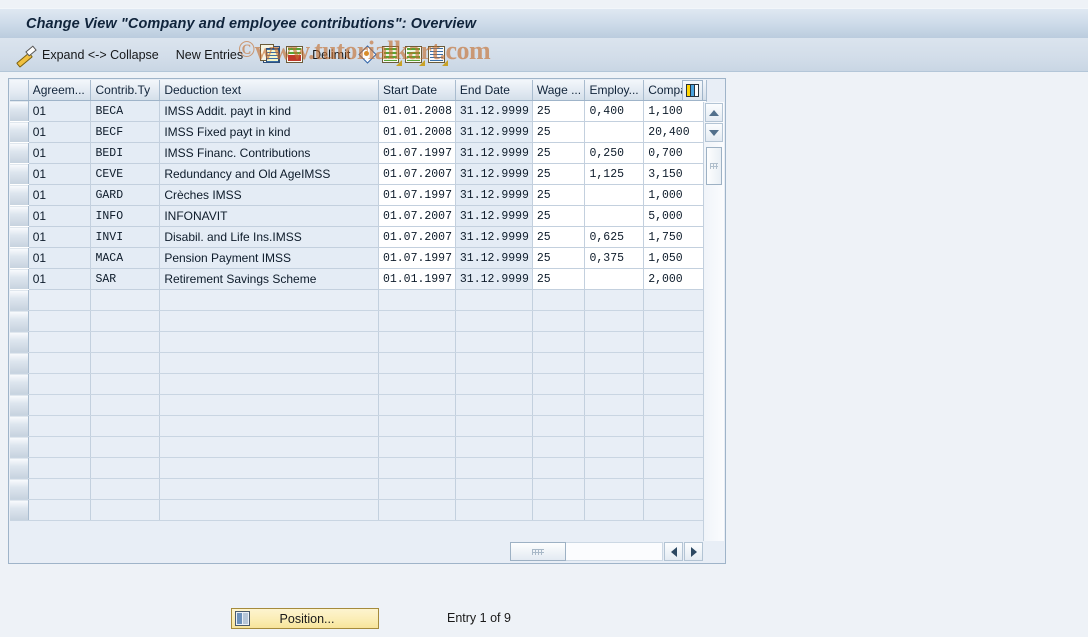 Image resolution: width=1088 pixels, height=637 pixels. I want to click on scroll-right-icon, so click(693, 551).